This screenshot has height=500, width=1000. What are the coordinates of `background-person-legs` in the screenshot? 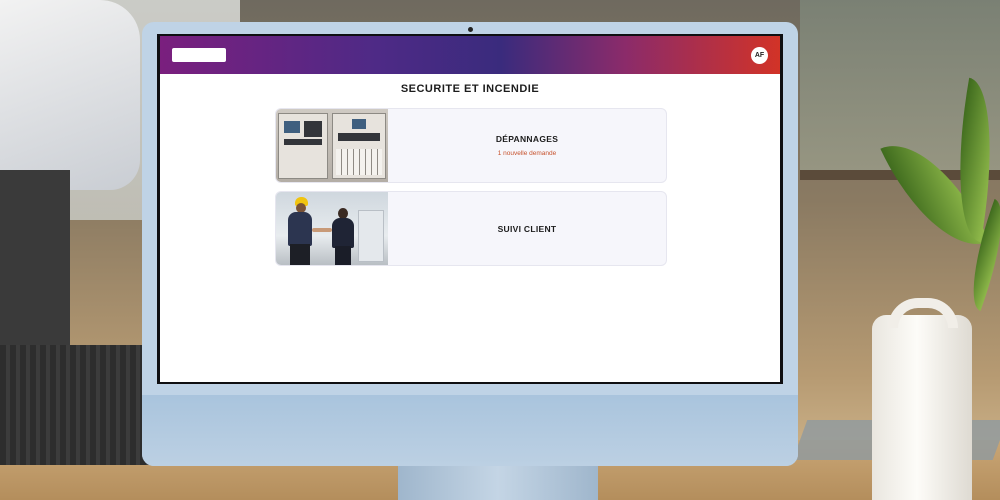 It's located at (35, 270).